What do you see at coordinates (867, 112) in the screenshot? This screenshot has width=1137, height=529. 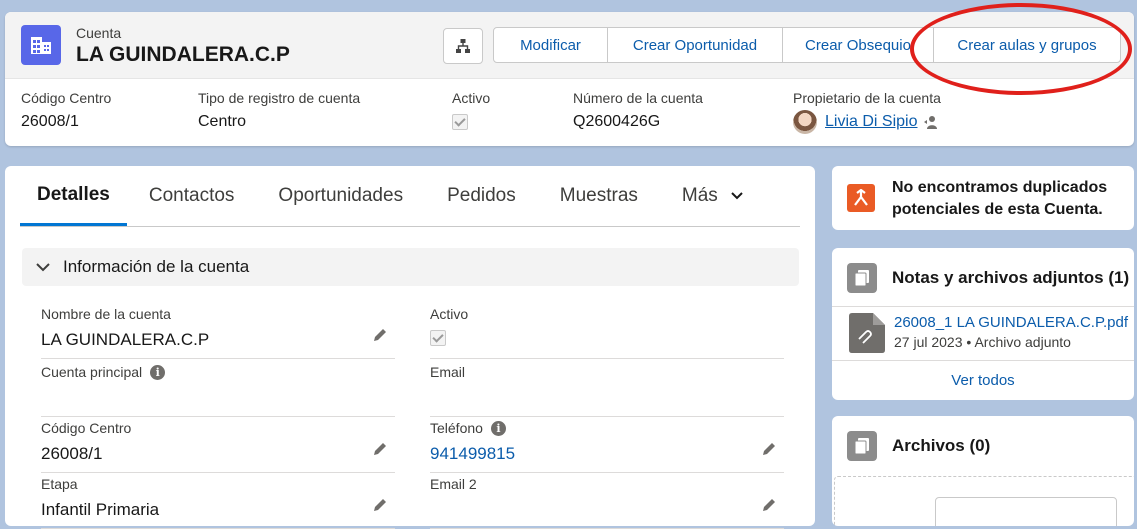 I see `highlight-field-propietario: Propietario de la cuenta Livia Di Sipio` at bounding box center [867, 112].